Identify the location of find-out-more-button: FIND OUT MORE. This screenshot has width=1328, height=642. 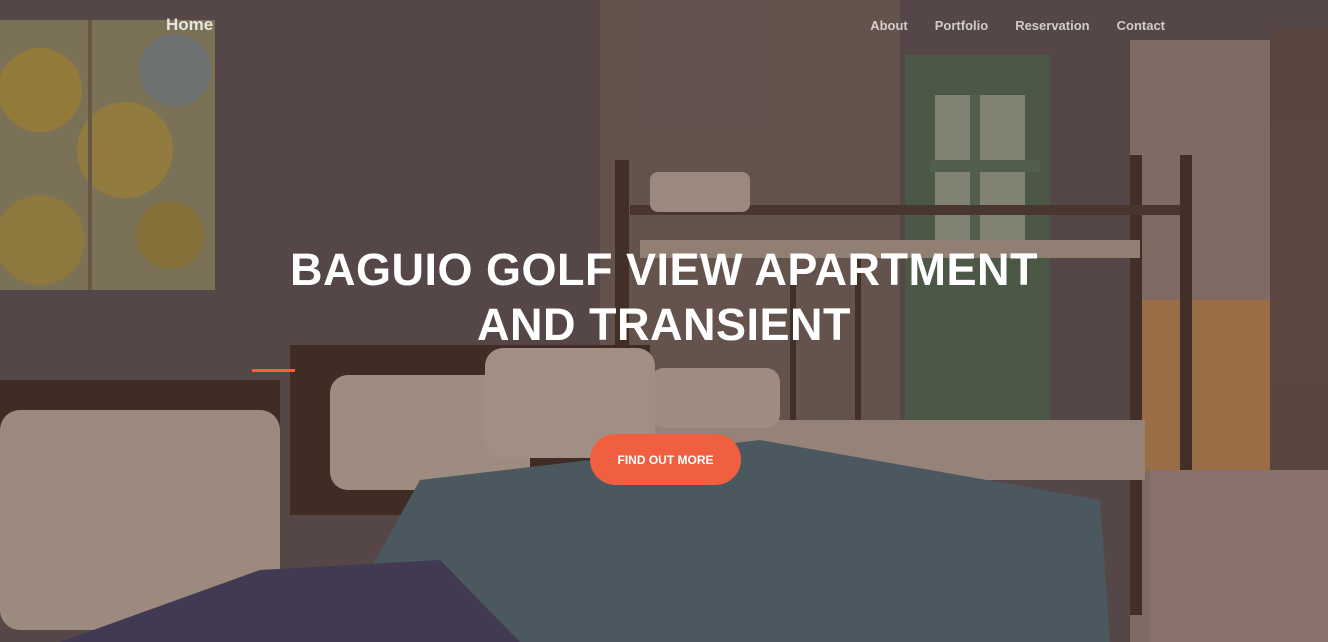
(665, 459).